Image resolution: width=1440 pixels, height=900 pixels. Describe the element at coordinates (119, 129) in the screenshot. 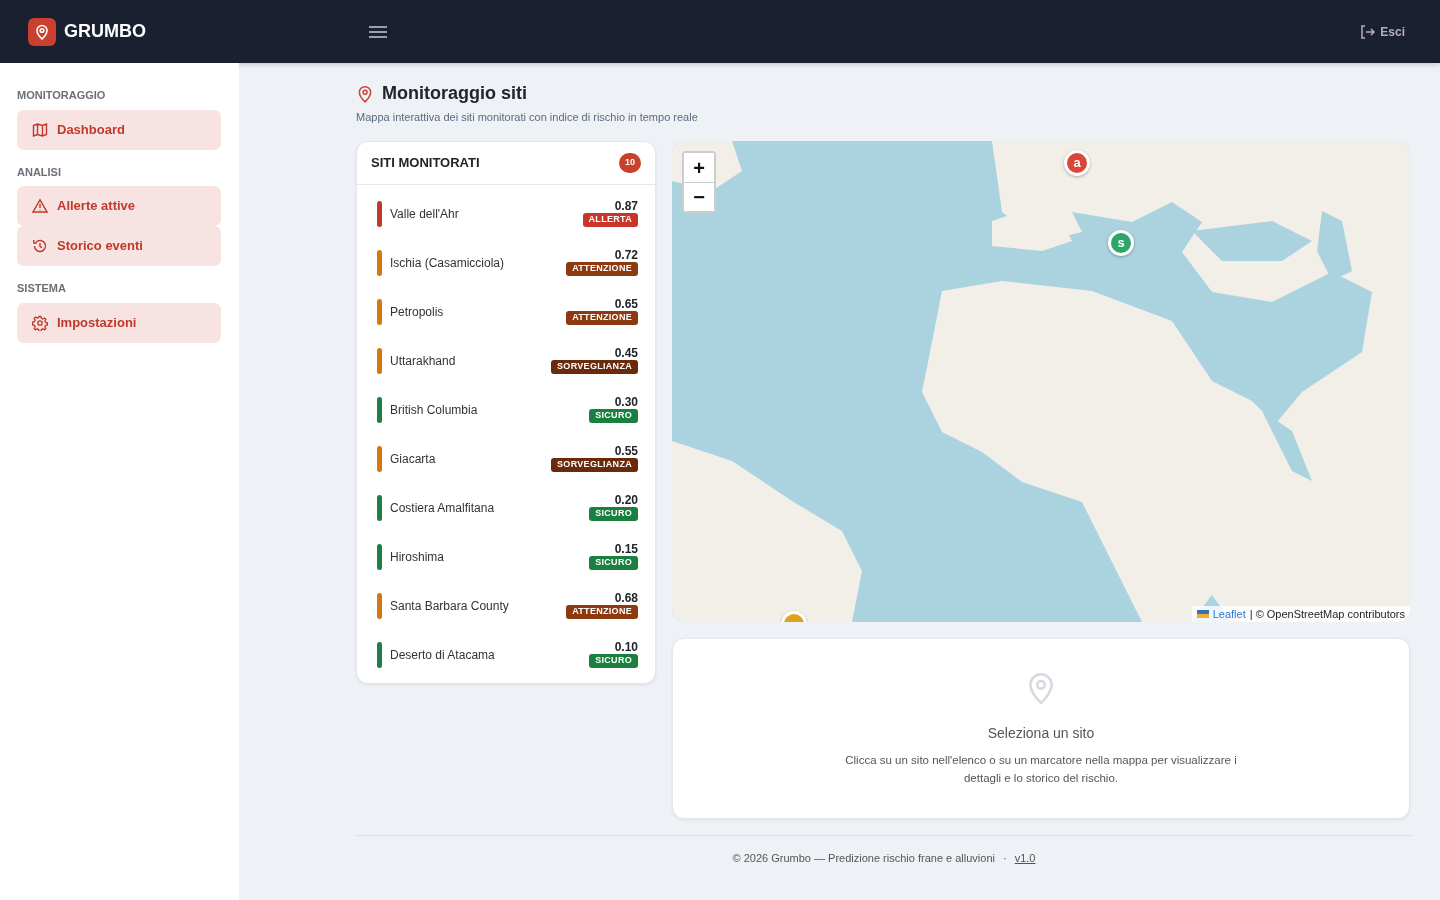

I see `sidebar-item: Dashboard` at that location.